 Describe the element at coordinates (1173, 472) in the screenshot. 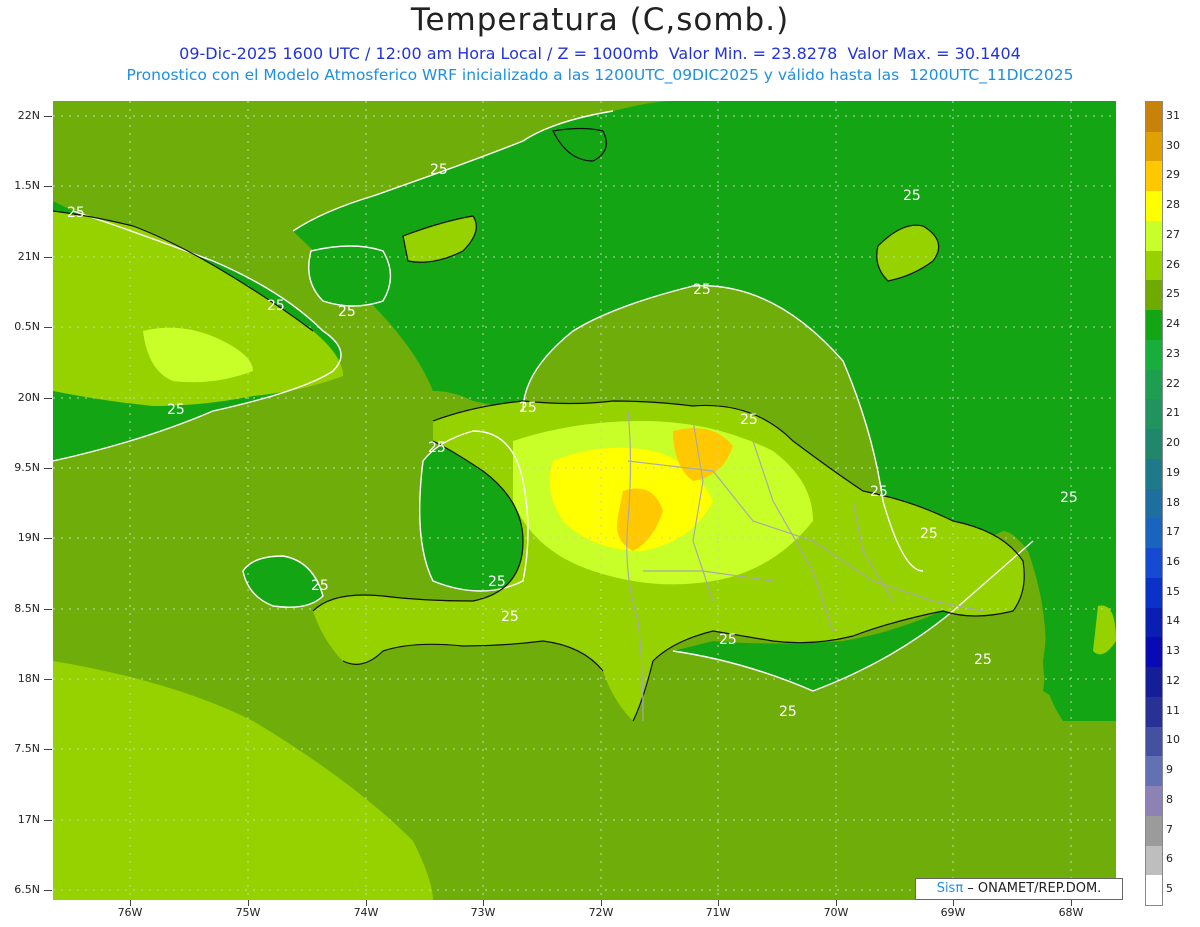

I see `colorbar-label: 19` at that location.